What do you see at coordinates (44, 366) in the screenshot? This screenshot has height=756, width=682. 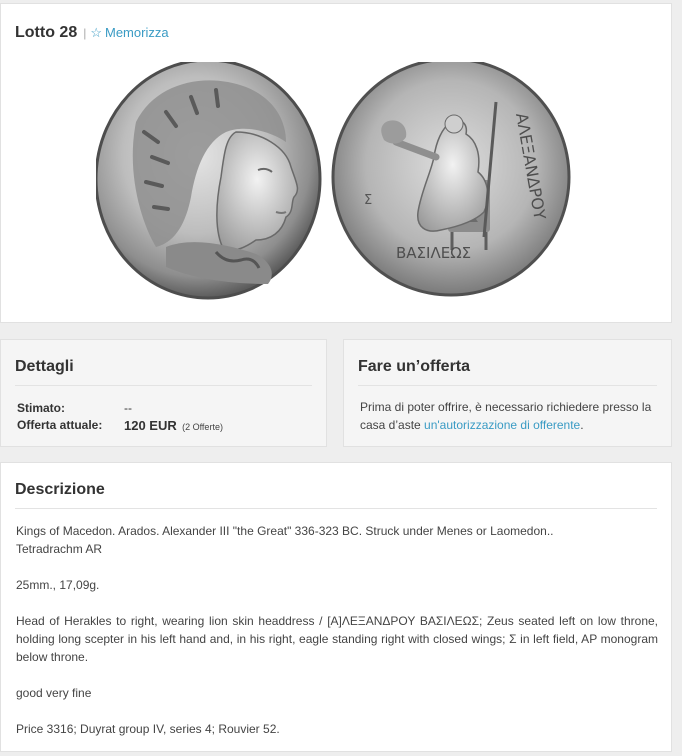 I see `details-heading: Dettagli` at bounding box center [44, 366].